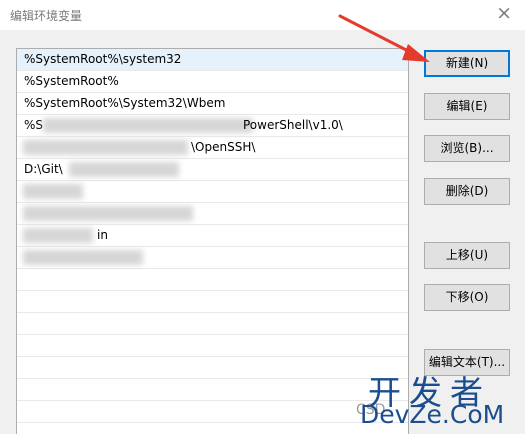  What do you see at coordinates (467, 191) in the screenshot?
I see `delete-button: 删除(D)` at bounding box center [467, 191].